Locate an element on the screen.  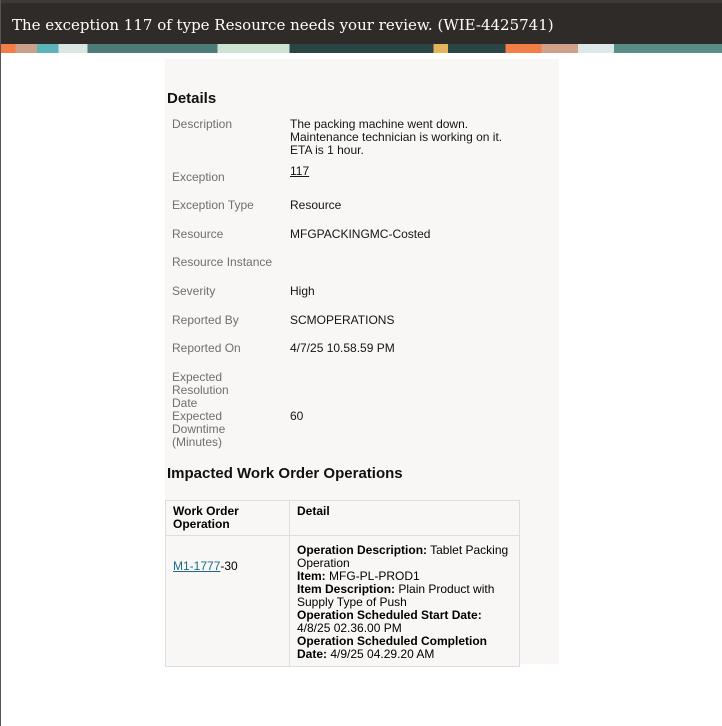
field-value: MFGPACKINGMC-Costed is located at coordinates (360, 234).